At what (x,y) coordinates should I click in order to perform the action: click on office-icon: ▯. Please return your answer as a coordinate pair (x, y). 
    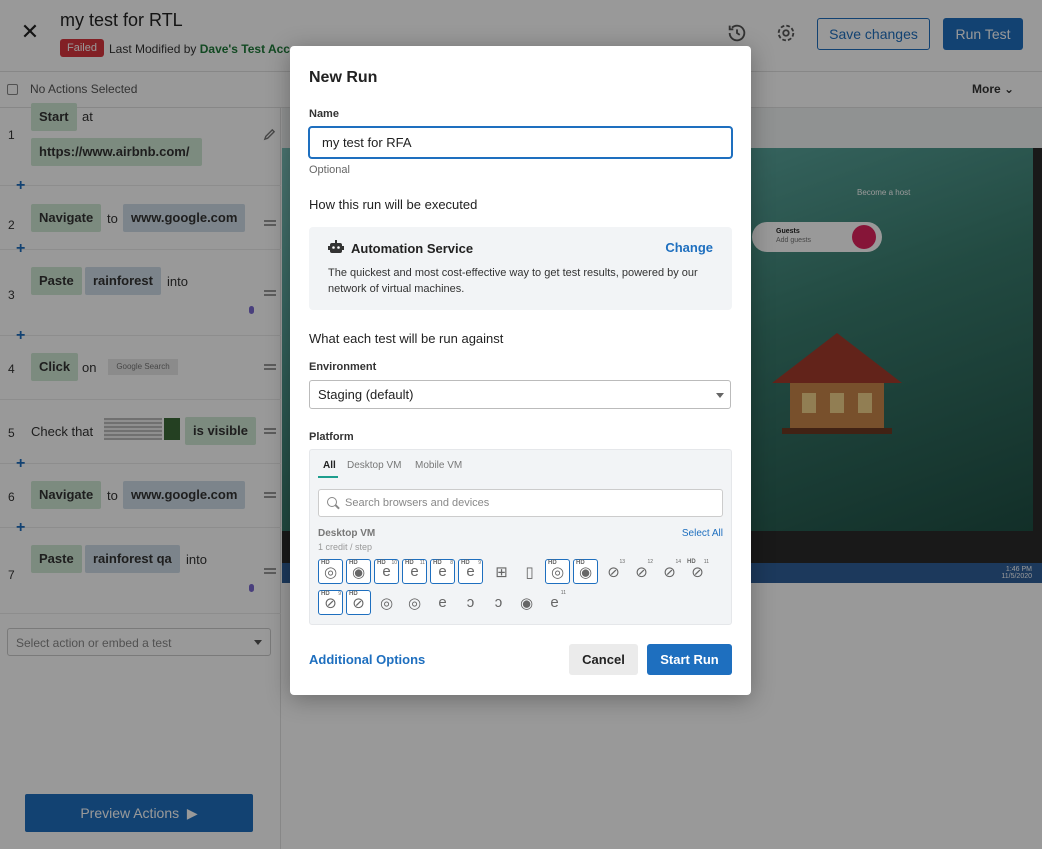
    Looking at the image, I should click on (529, 571).